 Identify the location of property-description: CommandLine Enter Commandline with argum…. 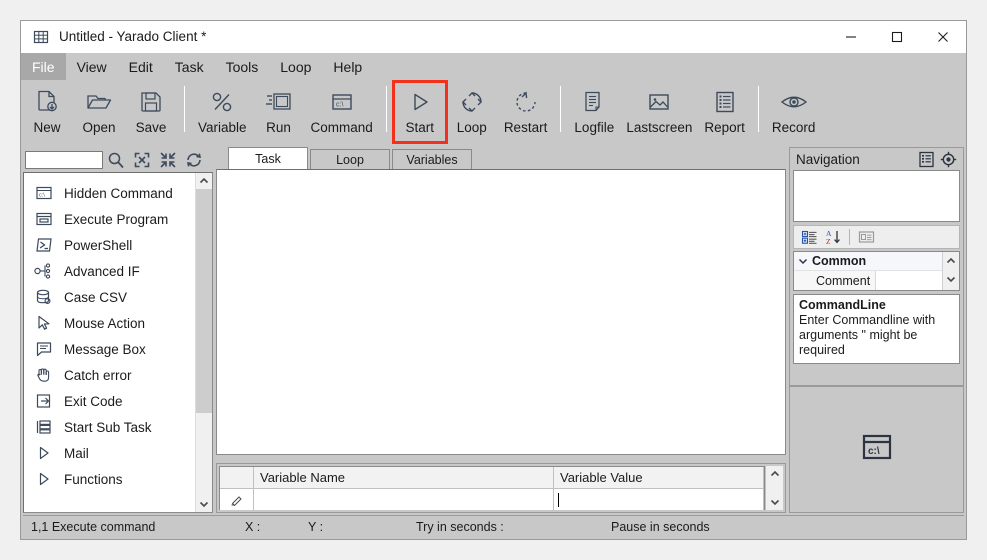
(876, 329).